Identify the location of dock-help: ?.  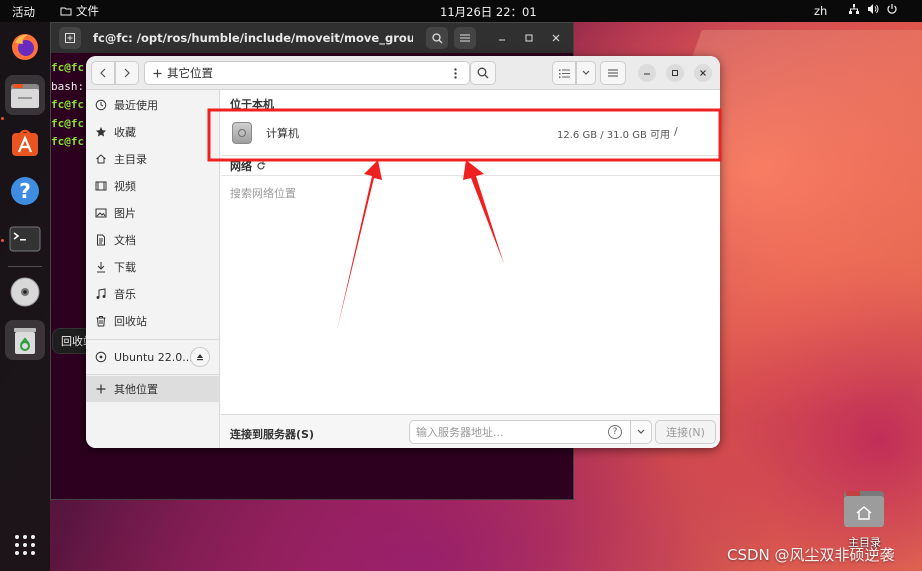
(25, 191).